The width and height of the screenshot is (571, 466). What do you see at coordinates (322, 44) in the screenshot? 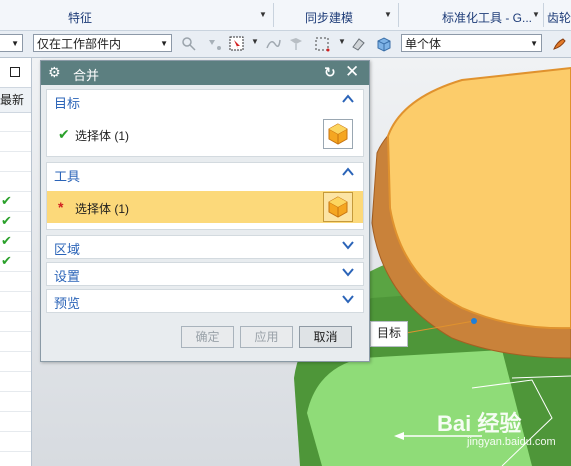
I see `rectangle-select-icon` at bounding box center [322, 44].